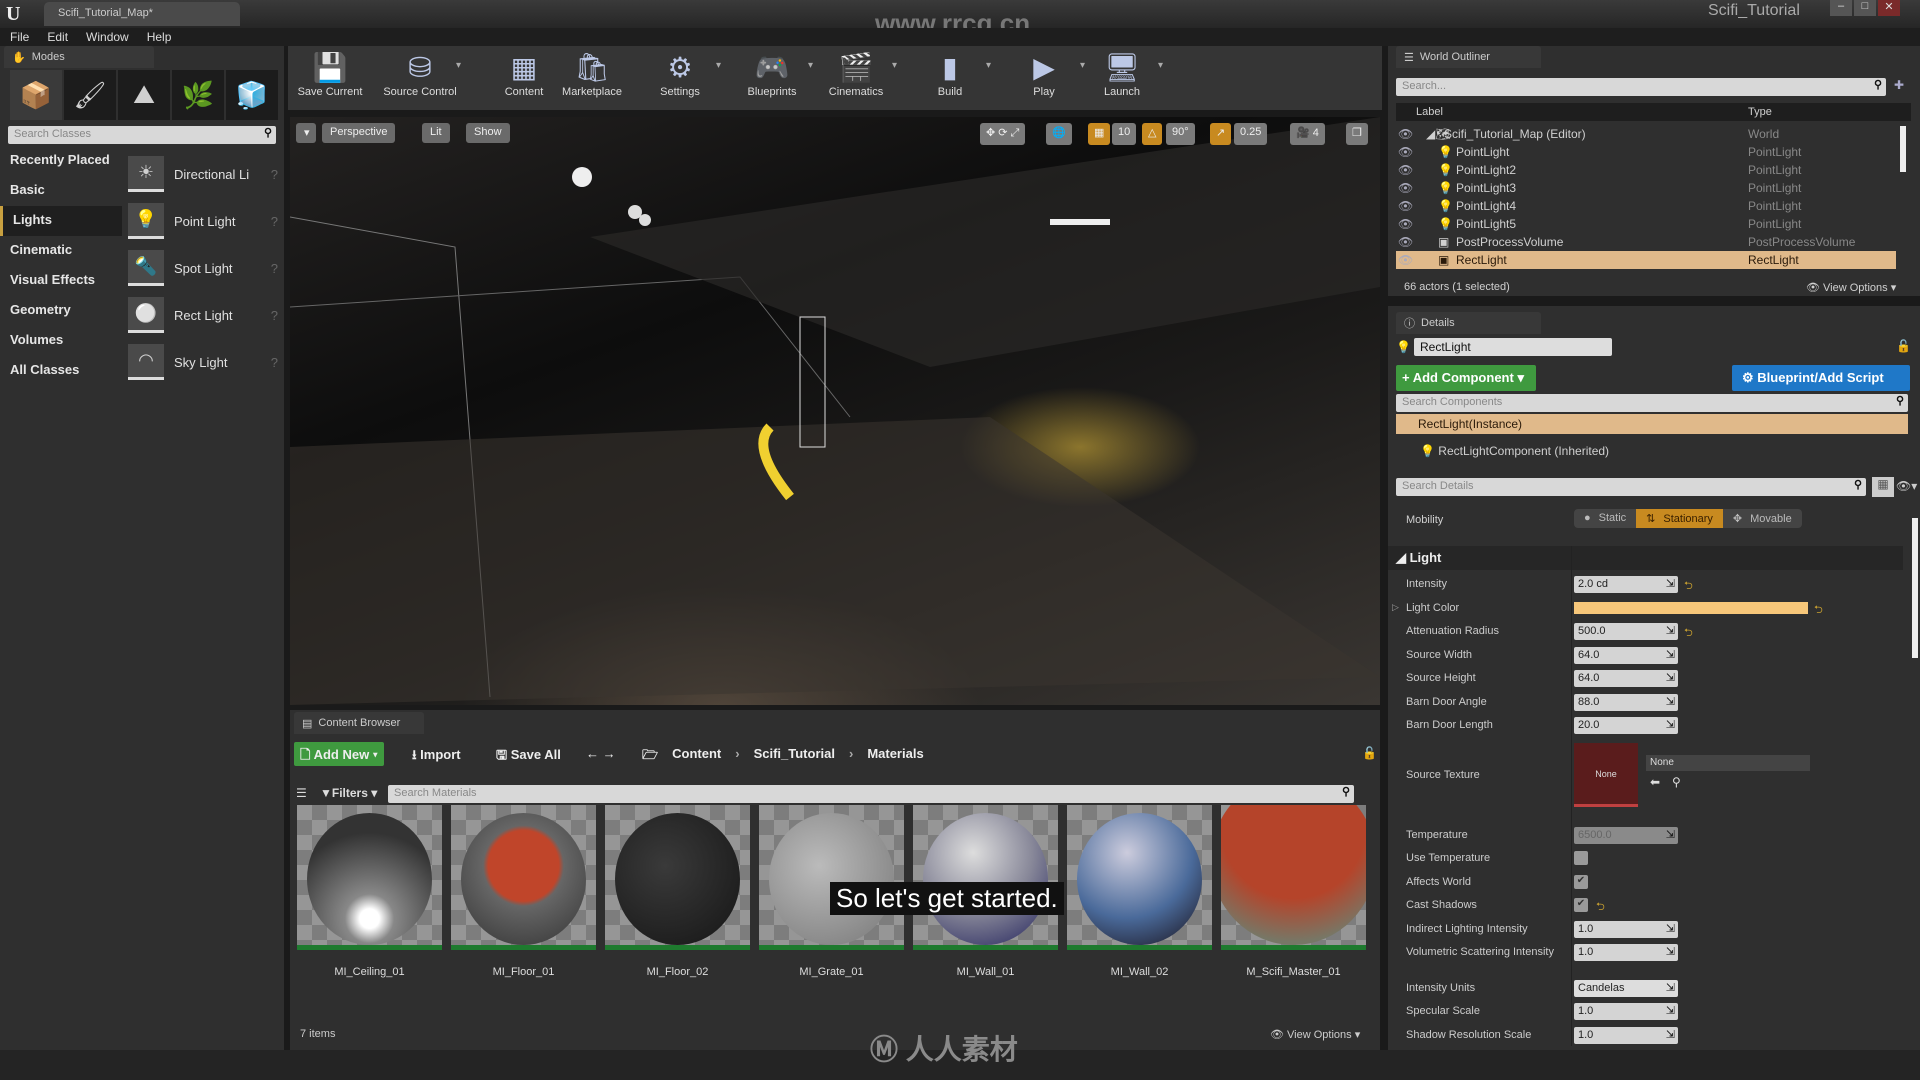  I want to click on use-selected-arrow-icon: ⬅, so click(1655, 782).